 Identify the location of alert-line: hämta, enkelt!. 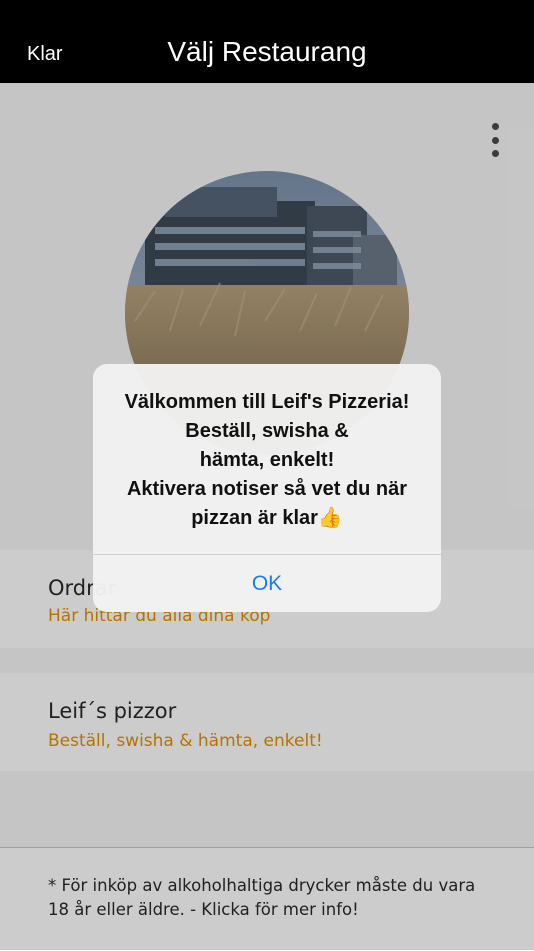
(267, 460).